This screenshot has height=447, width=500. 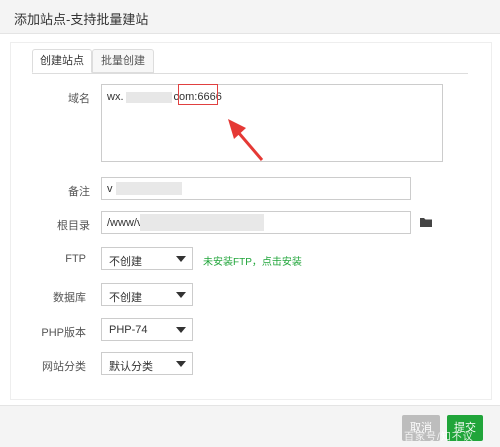 What do you see at coordinates (198, 94) in the screenshot?
I see `port-highlight-box` at bounding box center [198, 94].